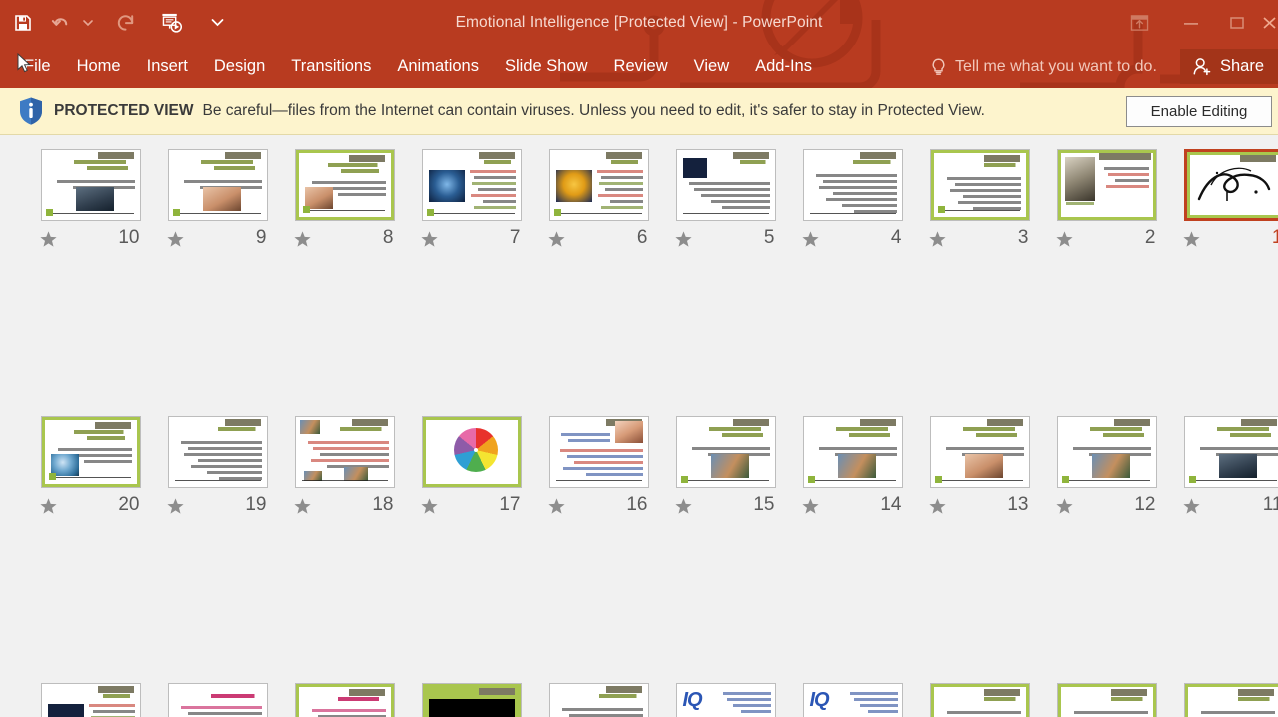  Describe the element at coordinates (23, 22) in the screenshot. I see `save-icon` at that location.